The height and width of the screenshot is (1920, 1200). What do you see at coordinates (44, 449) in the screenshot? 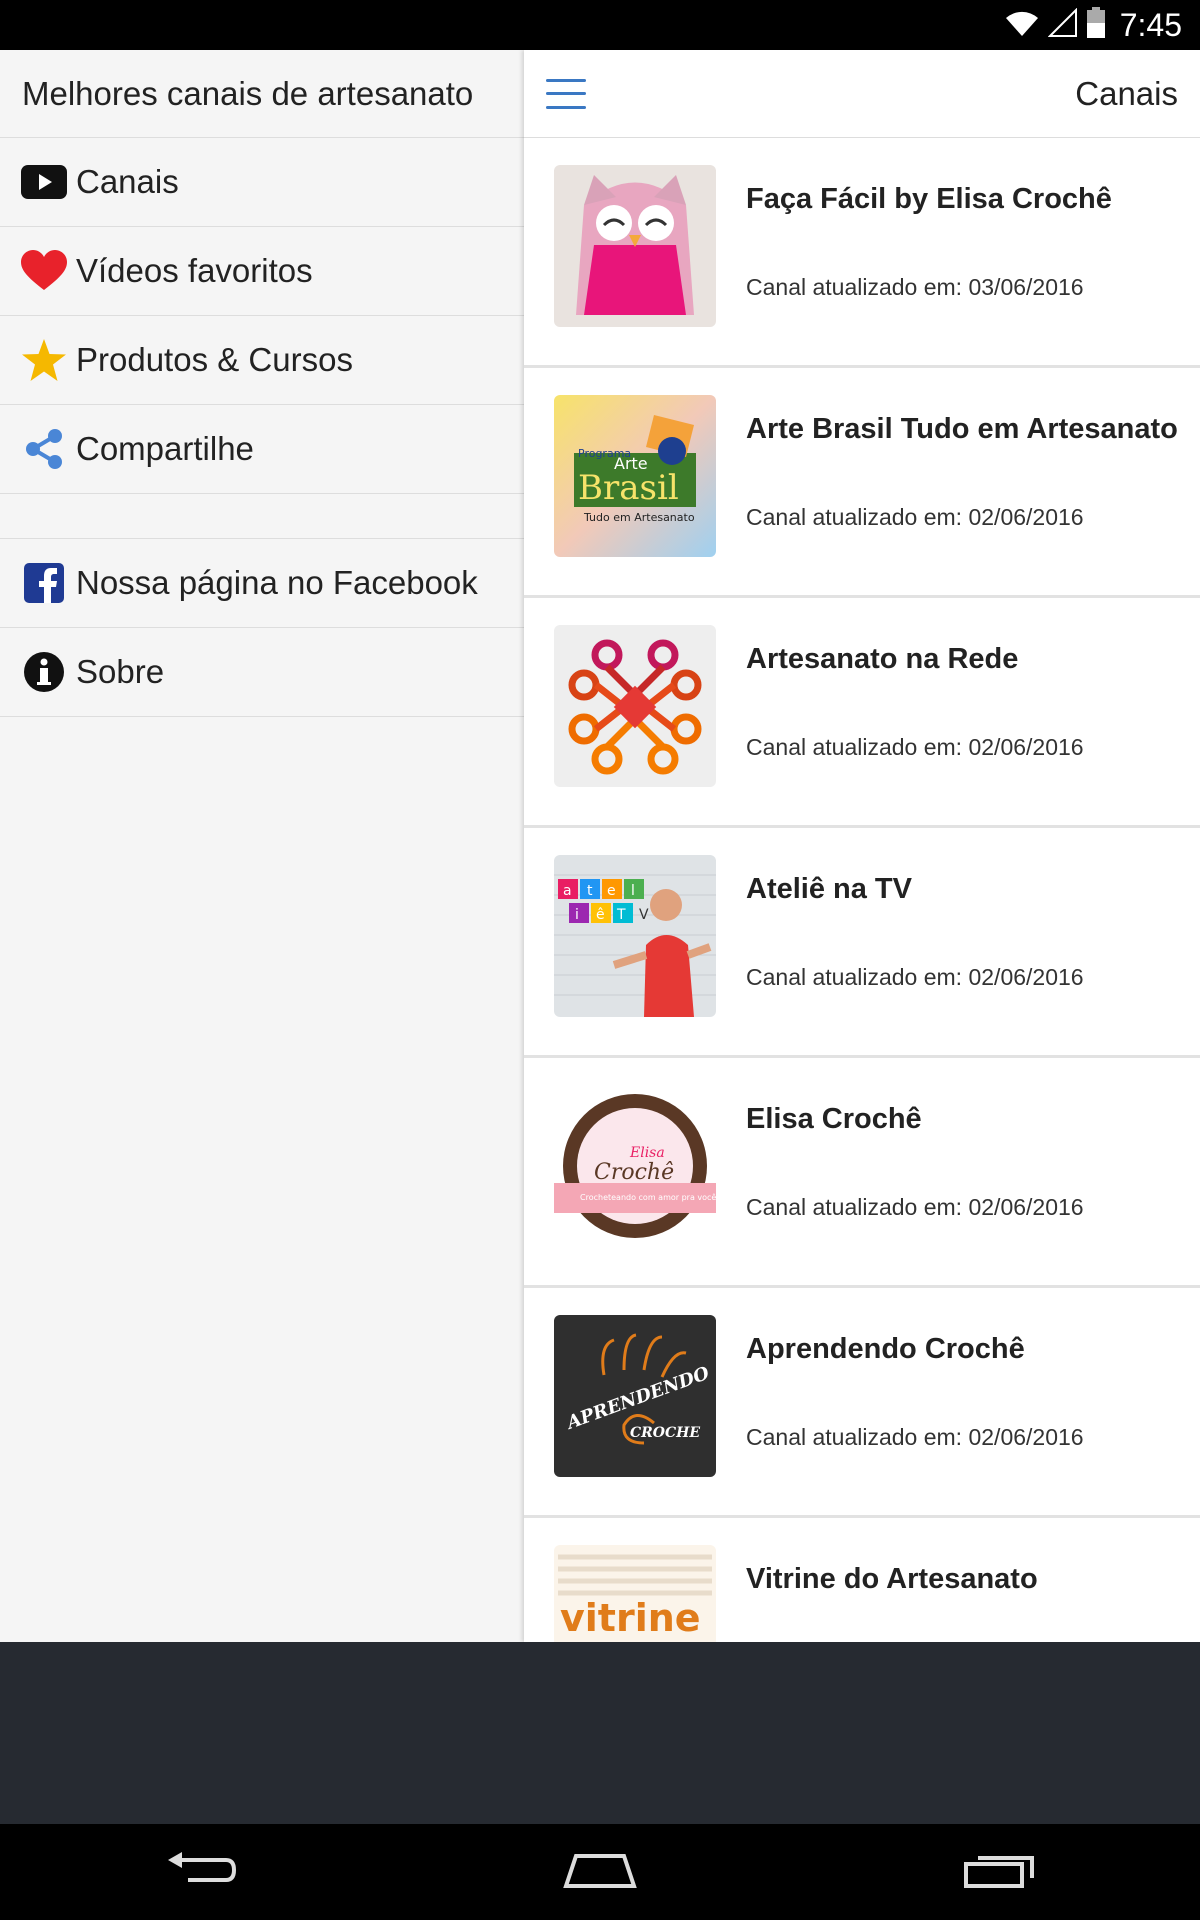
I see `share-icon` at bounding box center [44, 449].